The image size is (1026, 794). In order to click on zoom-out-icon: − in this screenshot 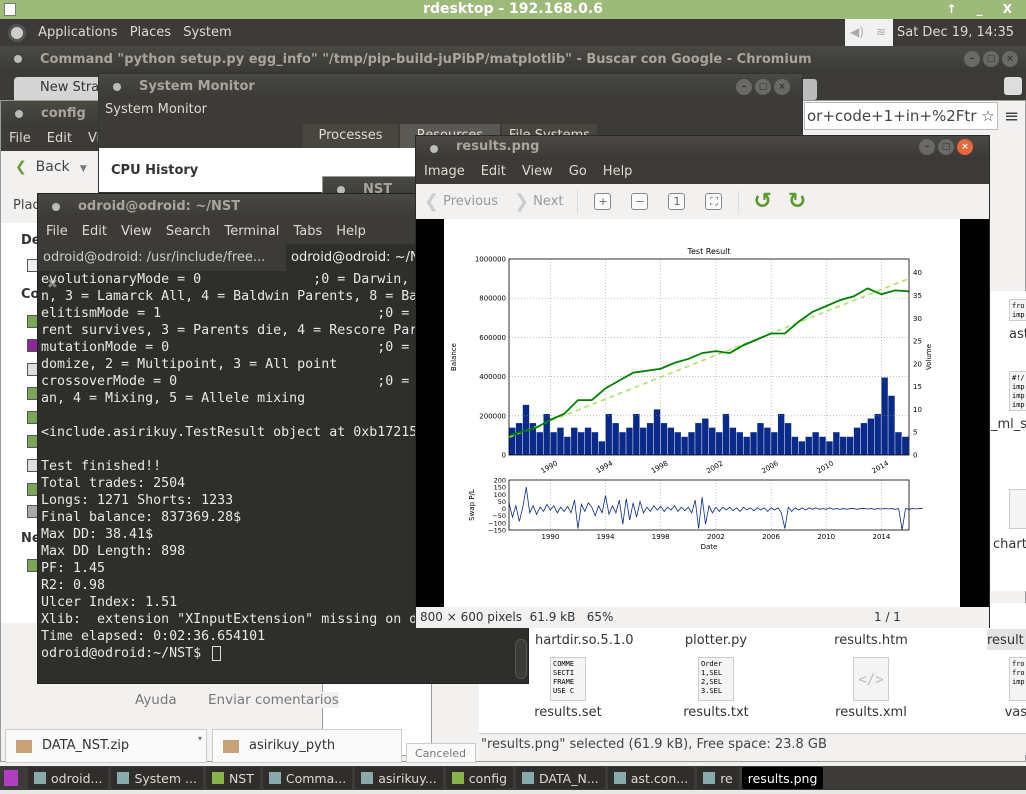, I will do `click(640, 201)`.